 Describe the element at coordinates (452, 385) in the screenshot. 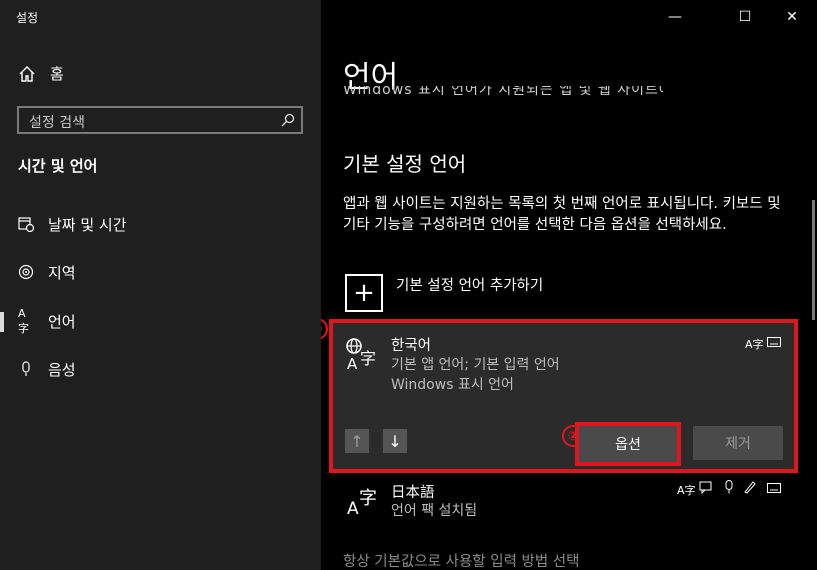

I see `language-status-line2: Windows 표시 언어` at that location.